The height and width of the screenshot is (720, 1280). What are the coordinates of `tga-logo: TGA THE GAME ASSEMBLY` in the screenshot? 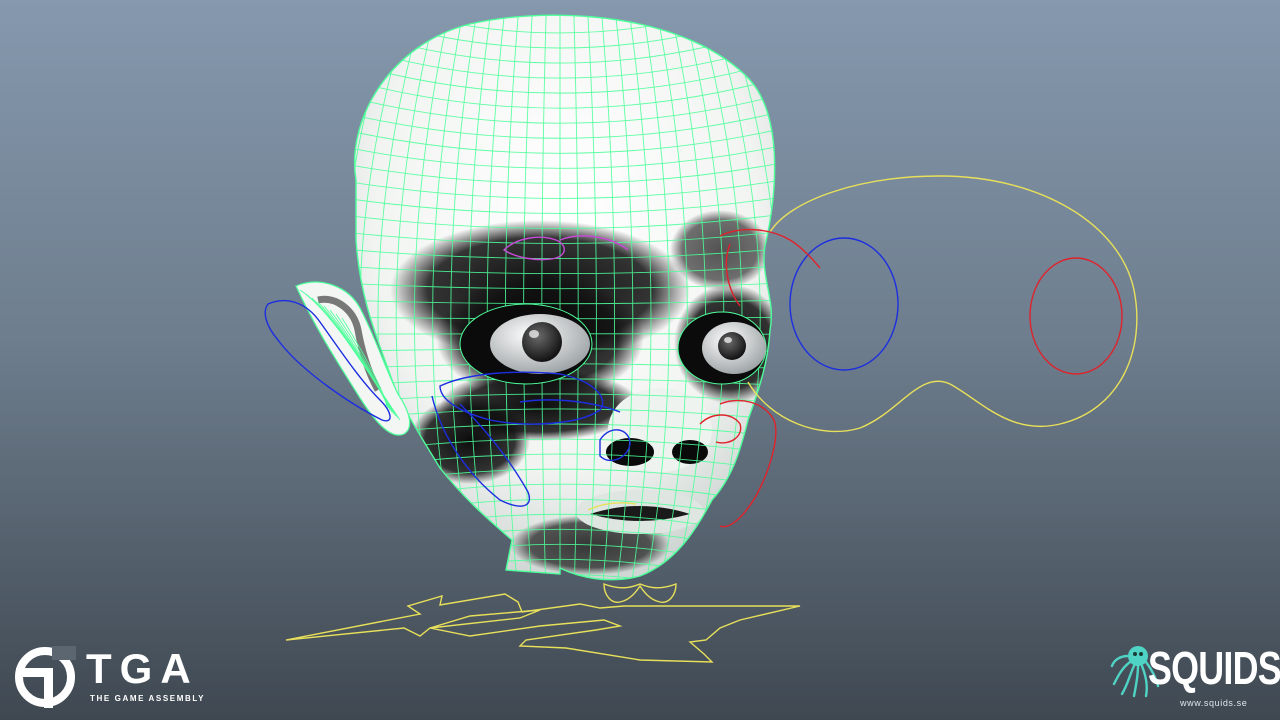 It's located at (114, 678).